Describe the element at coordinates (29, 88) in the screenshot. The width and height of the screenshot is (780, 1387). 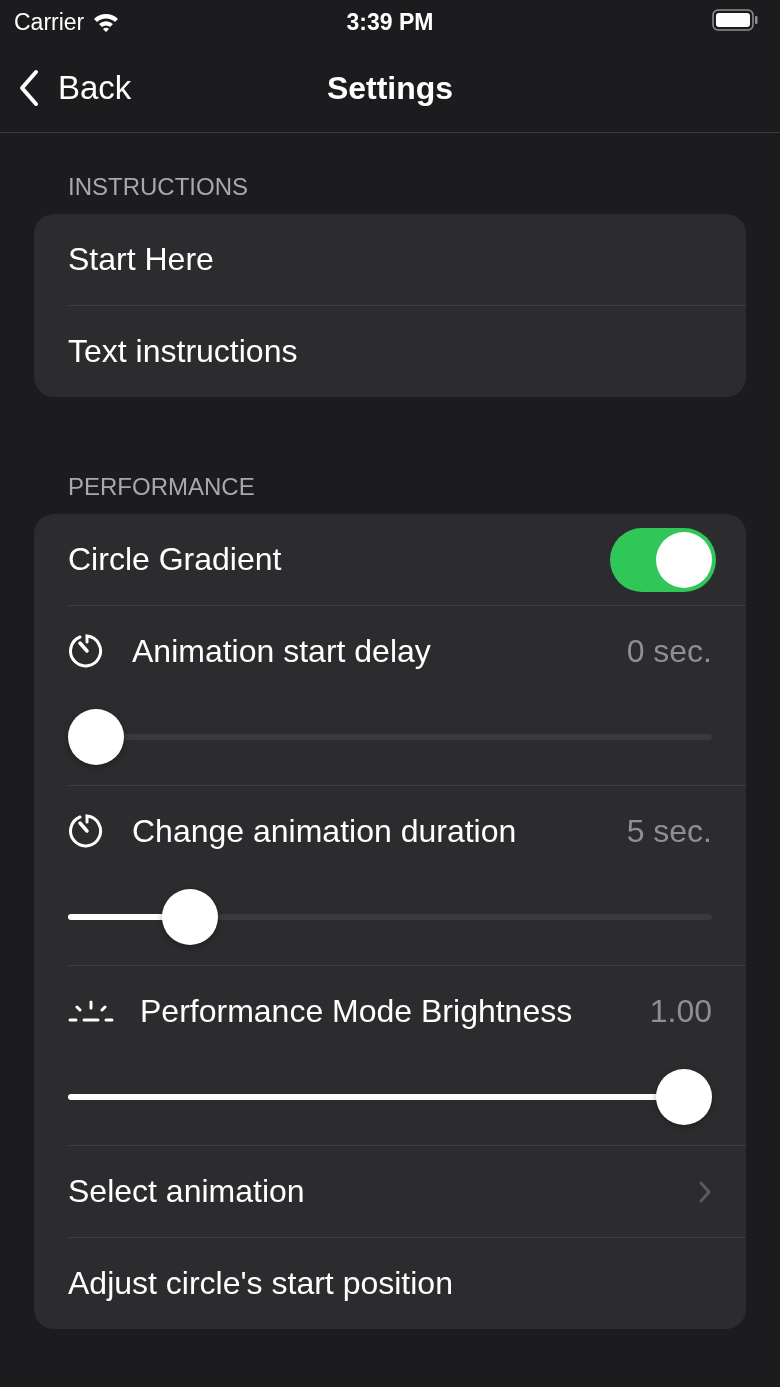
I see `chevron-left-icon` at that location.